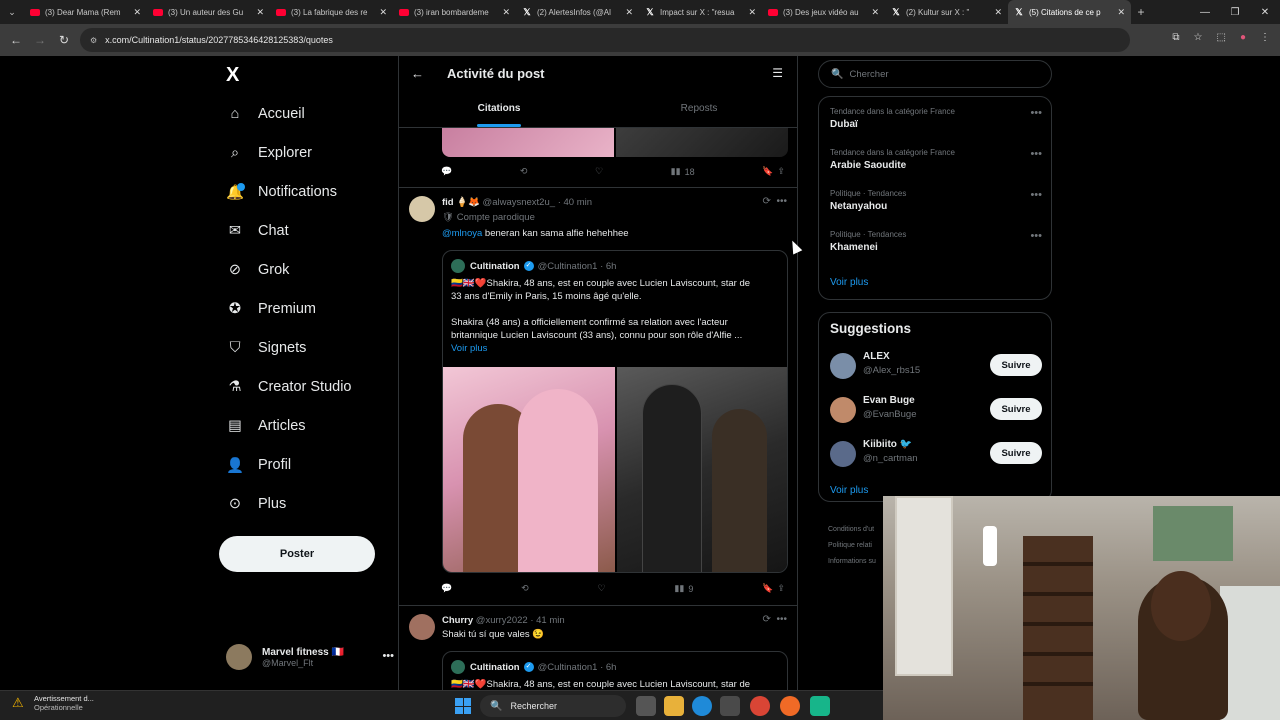 Image resolution: width=1280 pixels, height=720 pixels. Describe the element at coordinates (1265, 12) in the screenshot. I see `close-window-icon: ✕` at that location.